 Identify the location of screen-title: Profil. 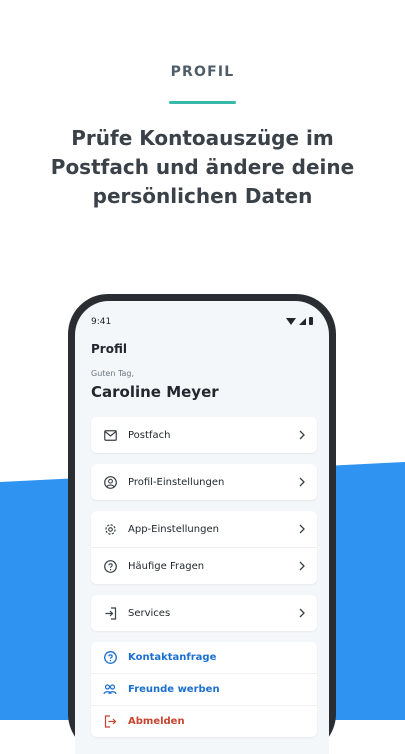
(109, 349).